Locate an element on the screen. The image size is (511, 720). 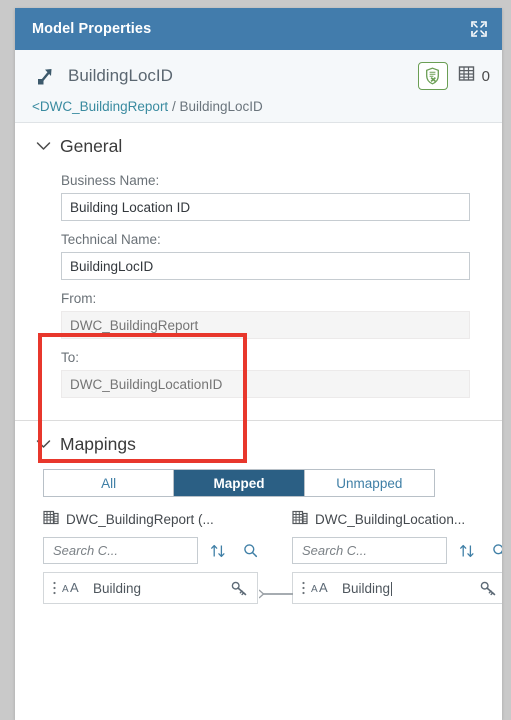
mapping-connector-line is located at coordinates (275, 593).